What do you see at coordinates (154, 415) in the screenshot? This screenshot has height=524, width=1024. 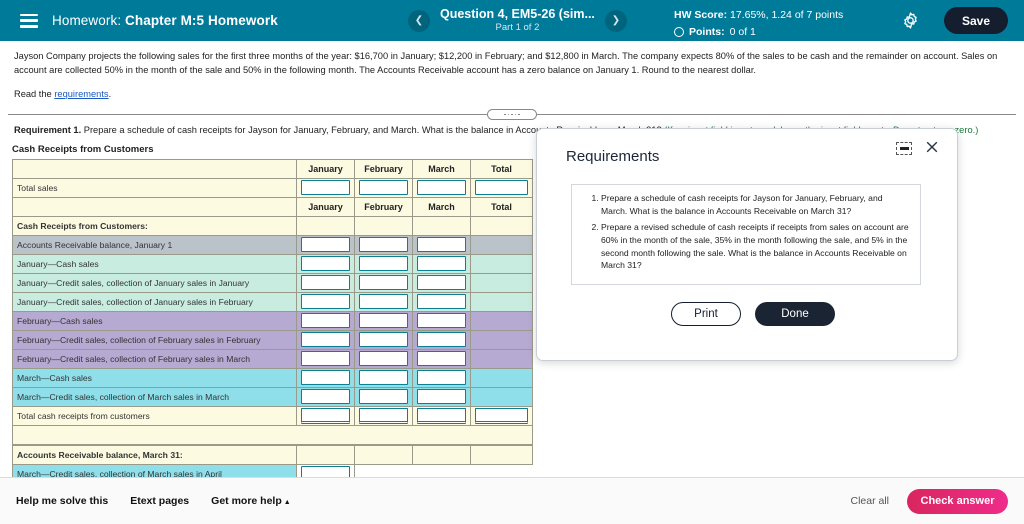 I see `row-label: Total cash receipts from customers` at bounding box center [154, 415].